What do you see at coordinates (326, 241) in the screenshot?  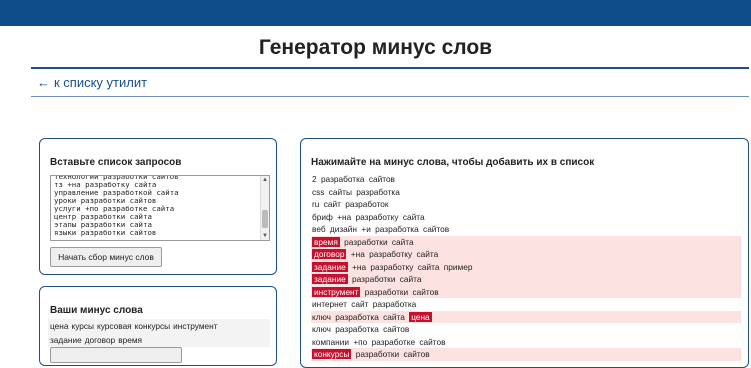 I see `phrase-word-marked: время` at bounding box center [326, 241].